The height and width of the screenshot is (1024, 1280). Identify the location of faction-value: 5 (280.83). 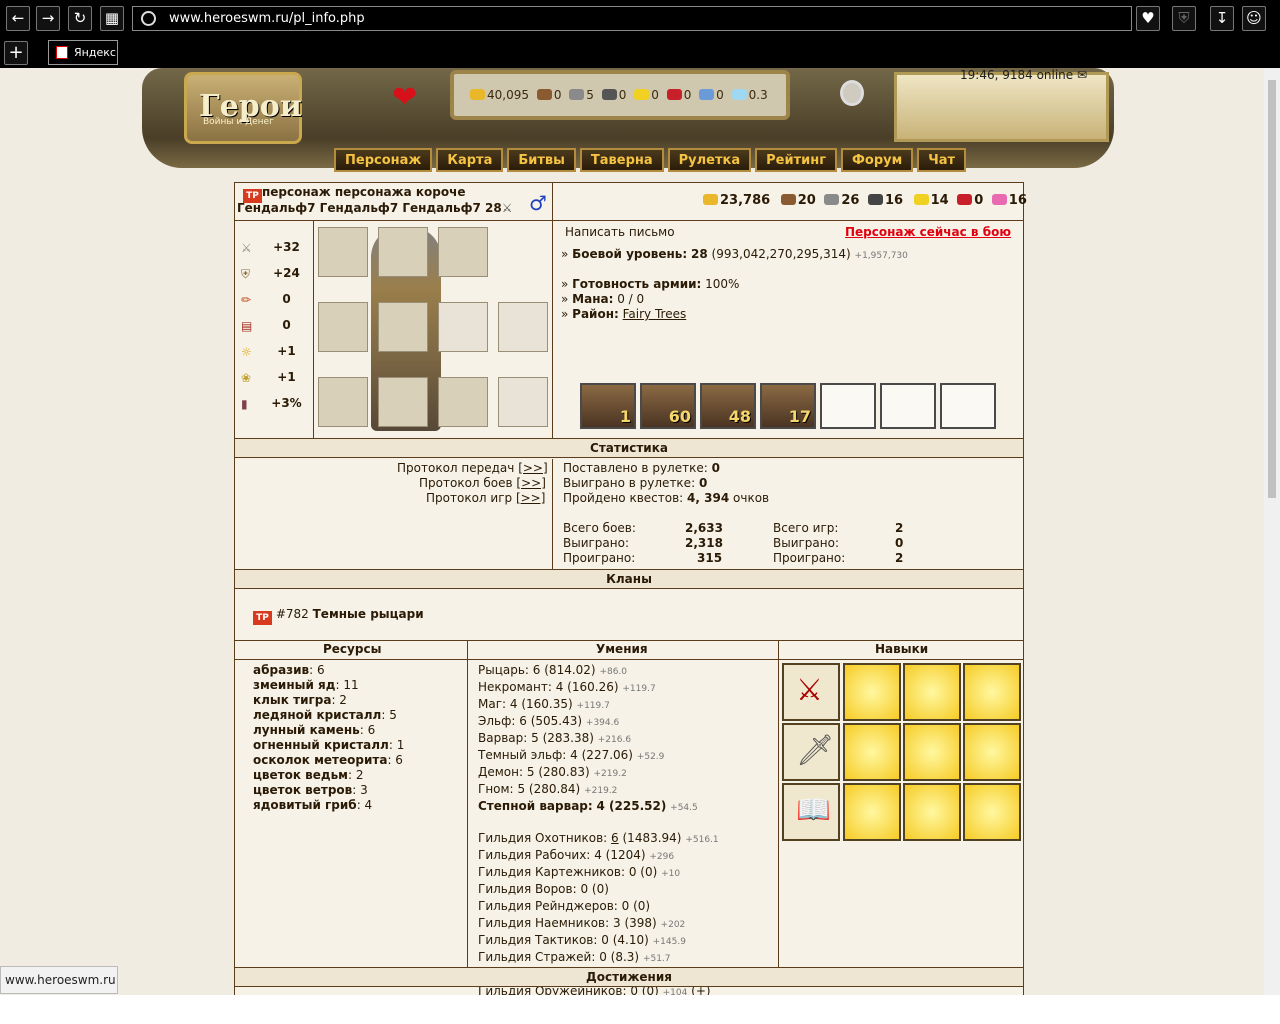
(558, 772).